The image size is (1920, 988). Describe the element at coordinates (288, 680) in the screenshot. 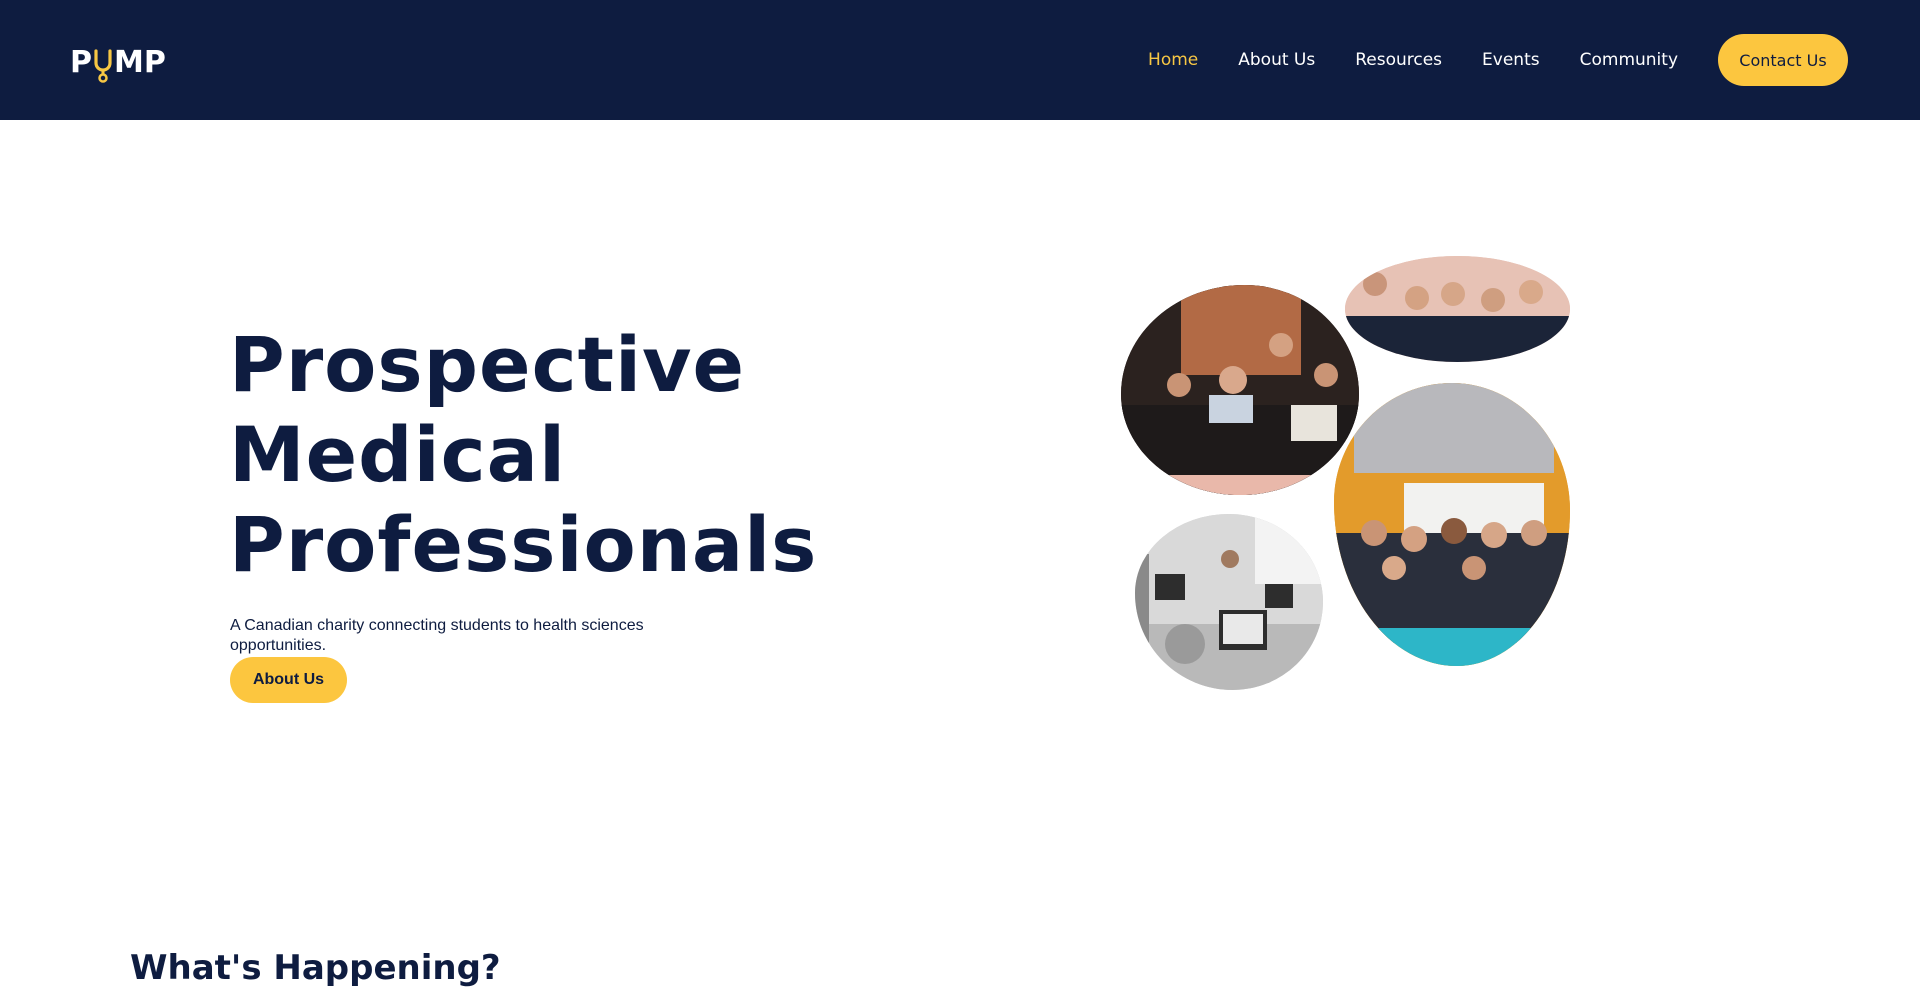

I see `about-us-button: About Us` at that location.